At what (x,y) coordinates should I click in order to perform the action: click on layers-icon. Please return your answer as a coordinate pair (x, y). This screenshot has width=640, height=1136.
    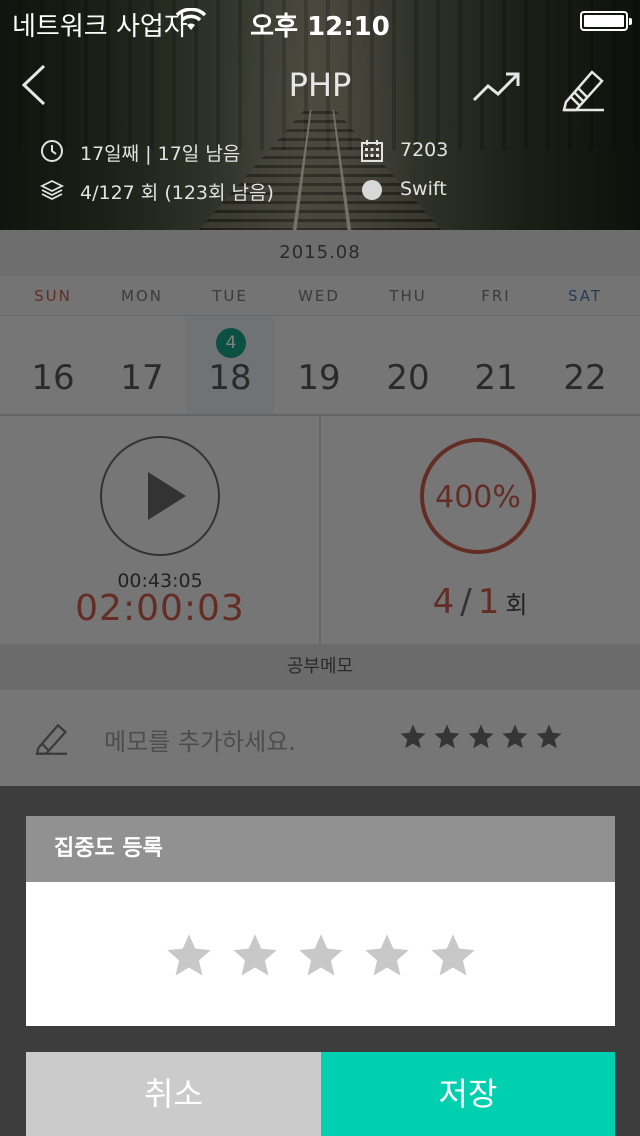
    Looking at the image, I should click on (52, 190).